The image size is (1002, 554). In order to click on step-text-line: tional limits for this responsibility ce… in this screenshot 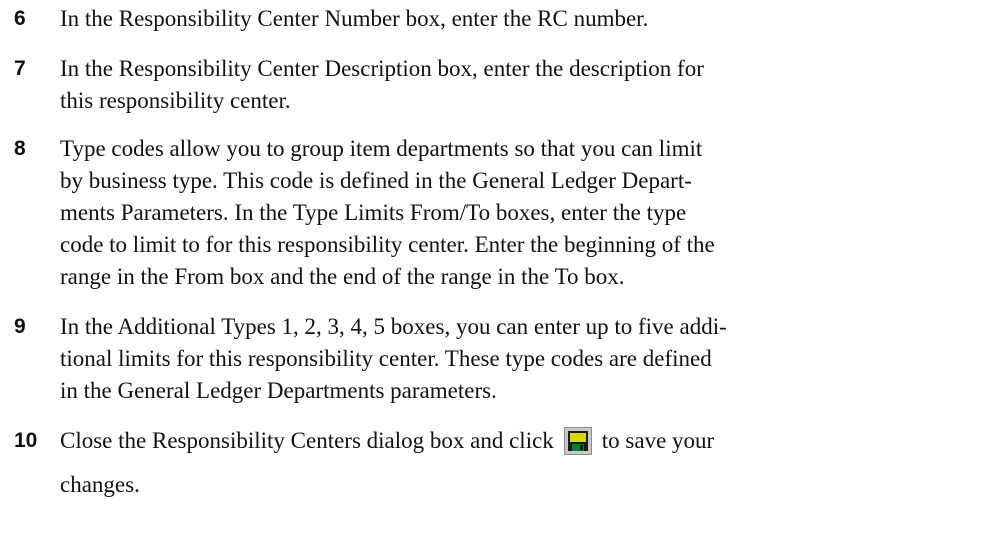, I will do `click(386, 358)`.